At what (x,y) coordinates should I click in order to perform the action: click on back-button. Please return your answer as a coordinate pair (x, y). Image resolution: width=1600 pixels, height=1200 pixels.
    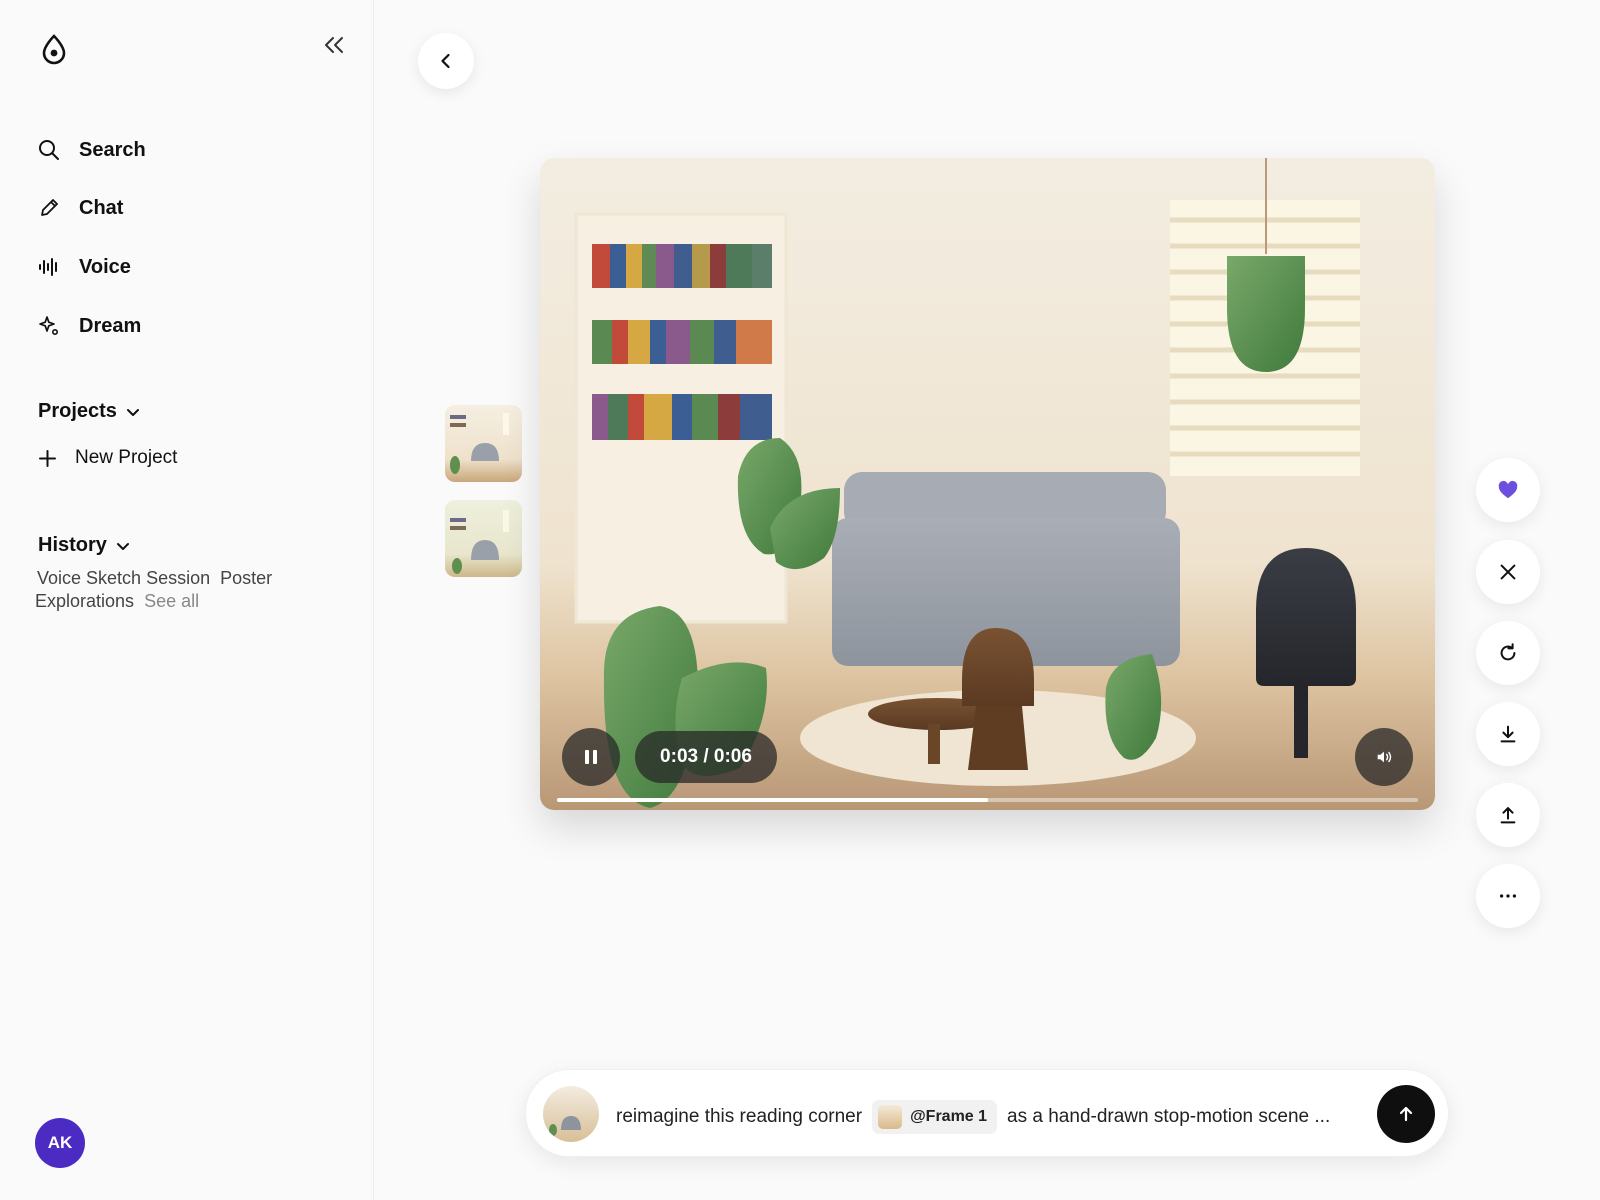
    Looking at the image, I should click on (446, 61).